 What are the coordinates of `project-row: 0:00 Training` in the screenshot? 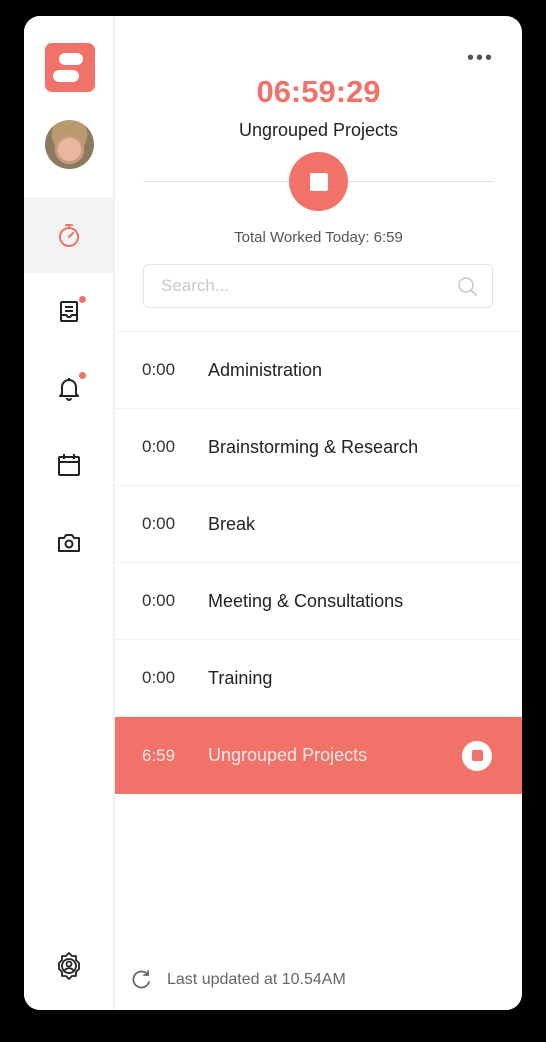 It's located at (318, 678).